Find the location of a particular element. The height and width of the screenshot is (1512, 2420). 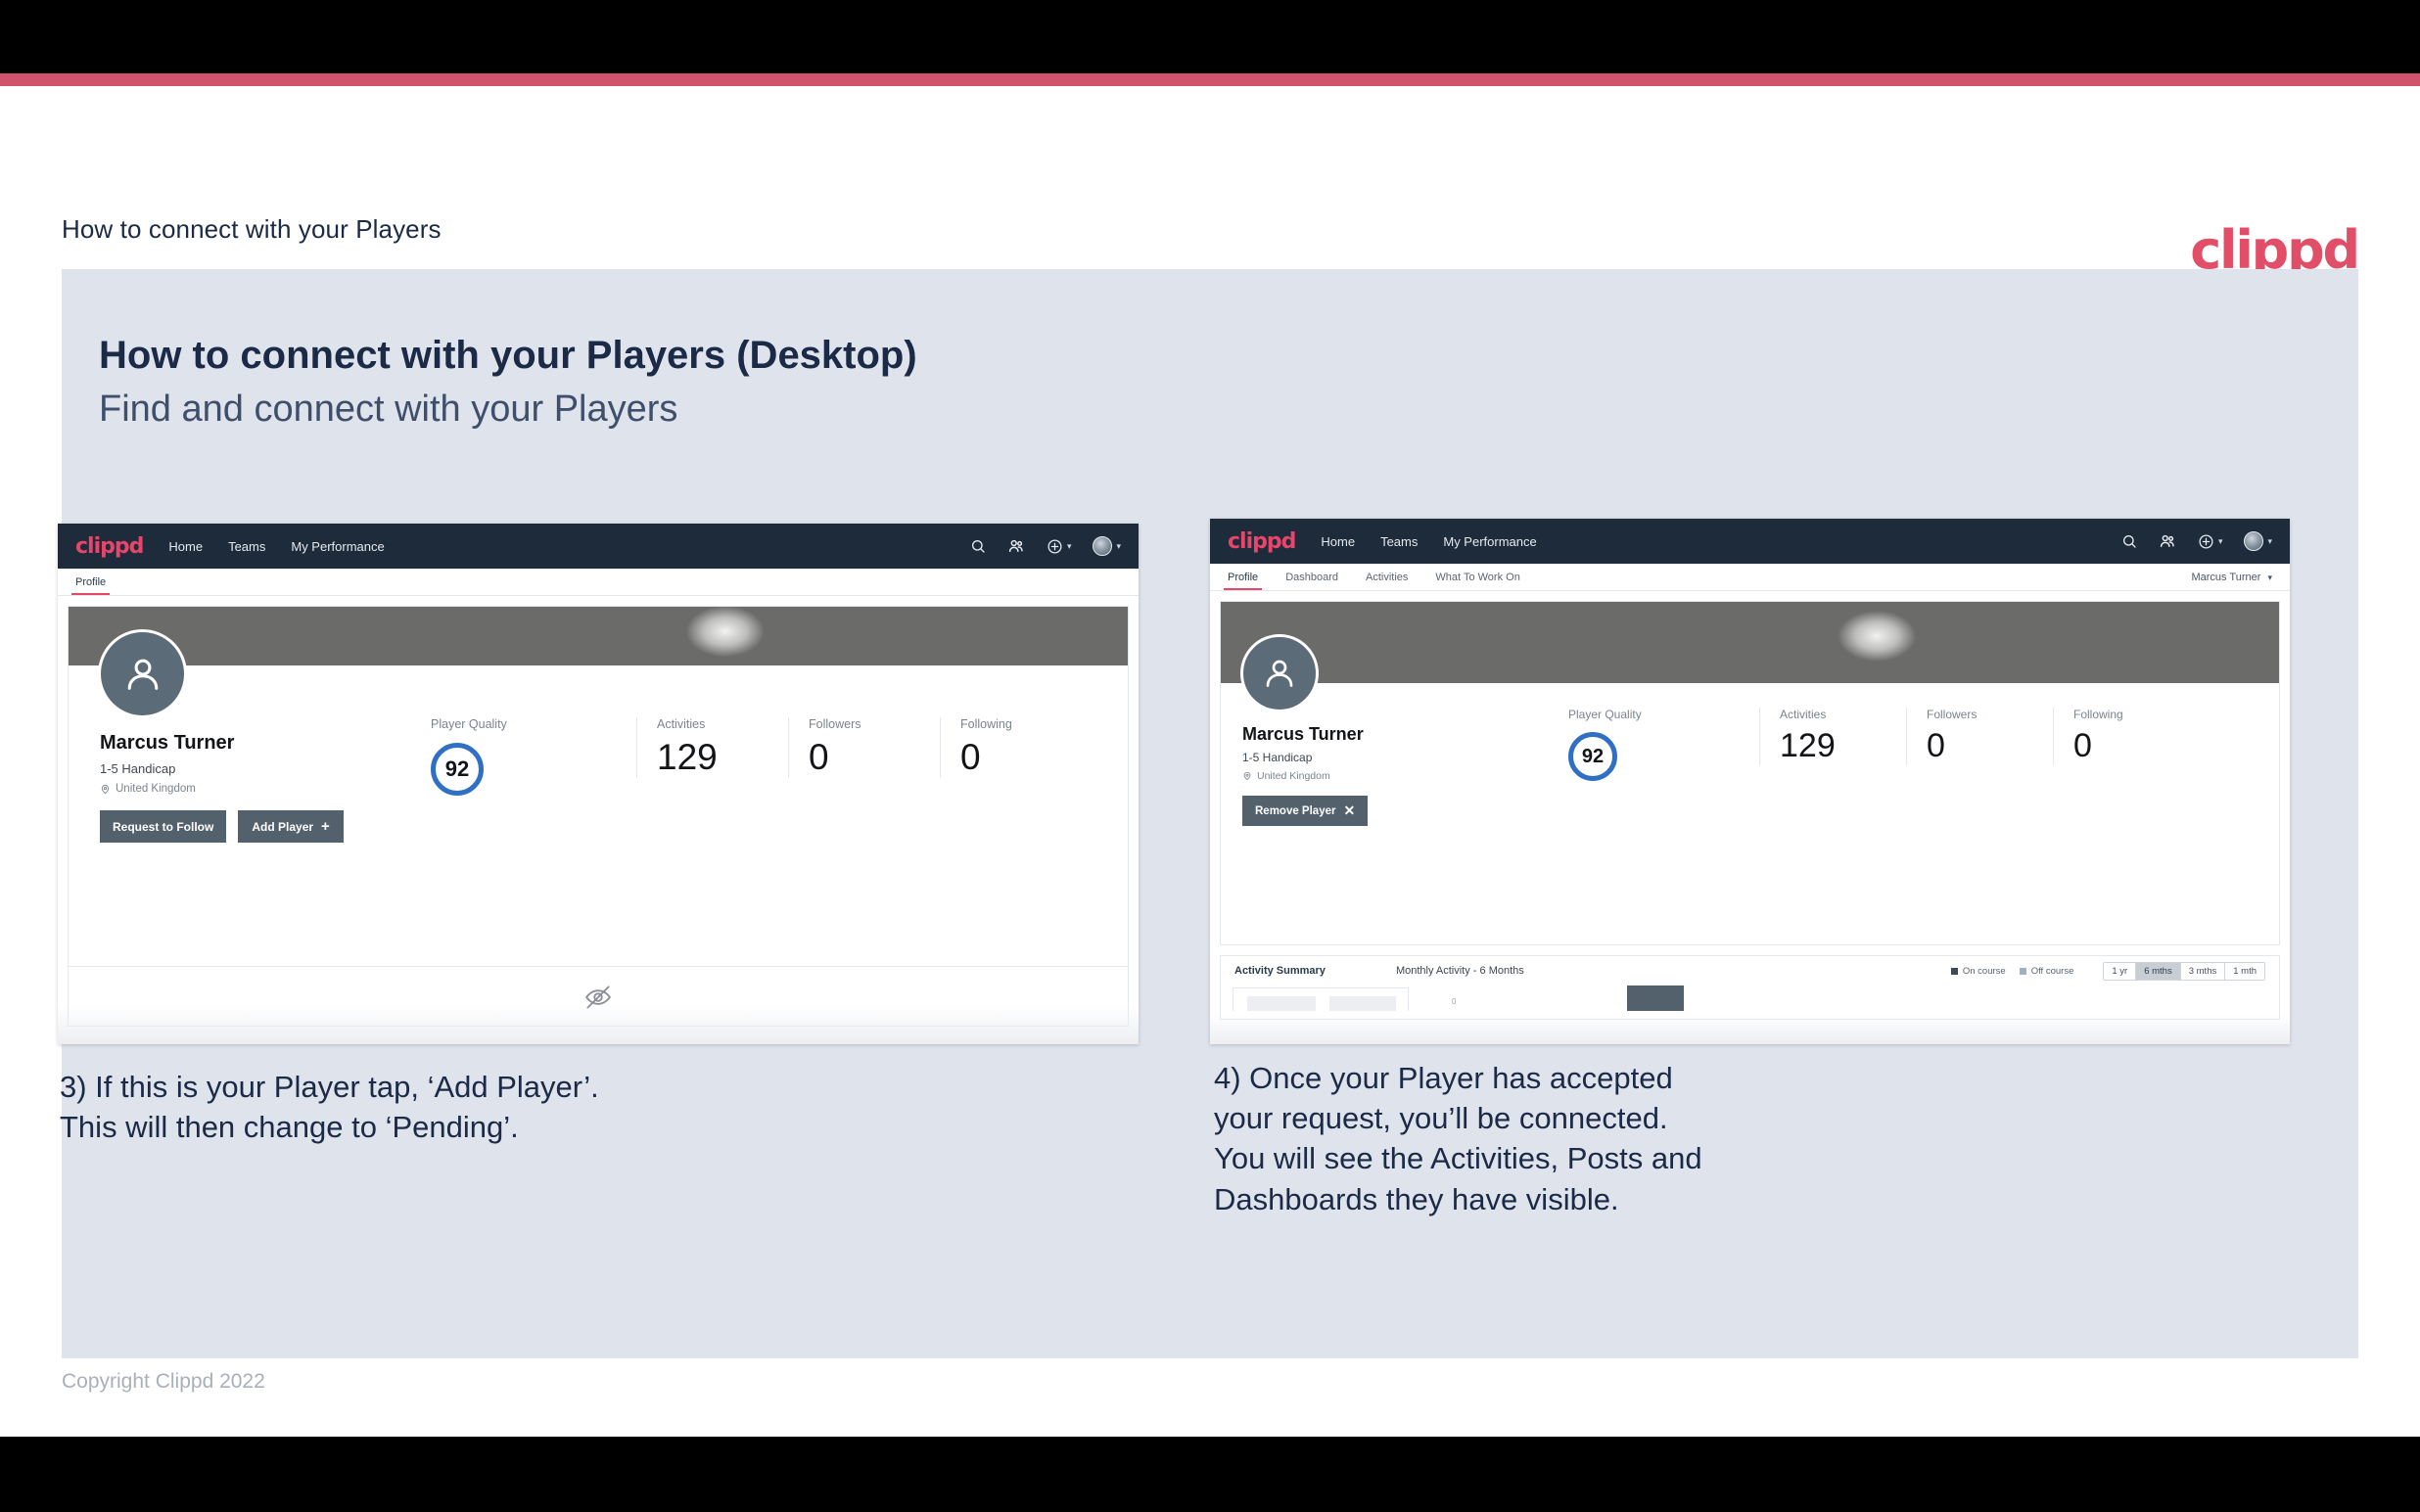

remove-player-label: Remove Player is located at coordinates (1295, 810).